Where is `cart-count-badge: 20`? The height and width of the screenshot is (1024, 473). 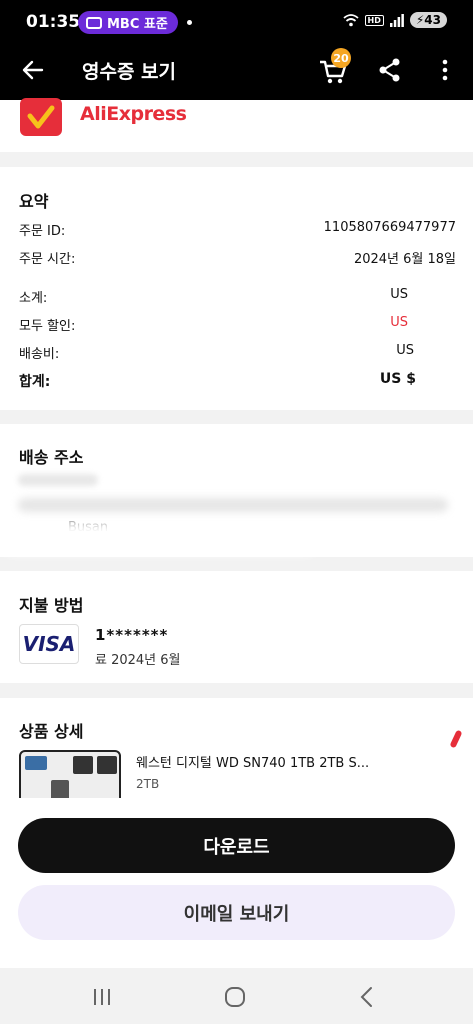 cart-count-badge: 20 is located at coordinates (341, 58).